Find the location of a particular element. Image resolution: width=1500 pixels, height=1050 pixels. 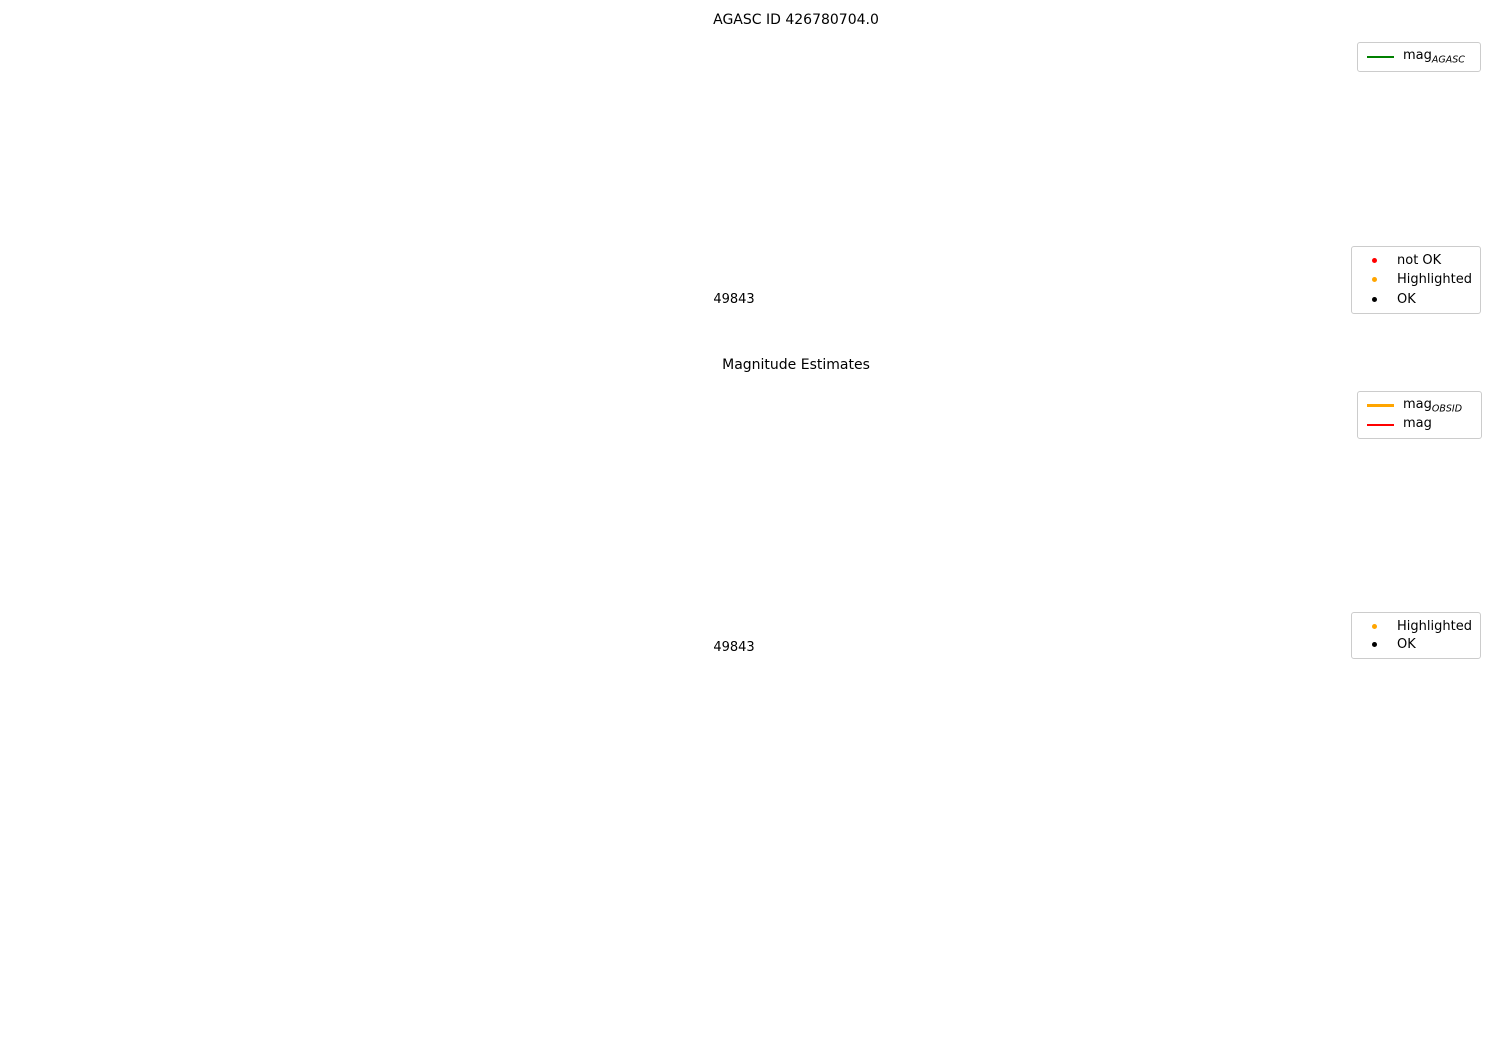

mag-obsid-line-swatch is located at coordinates (1380, 405).